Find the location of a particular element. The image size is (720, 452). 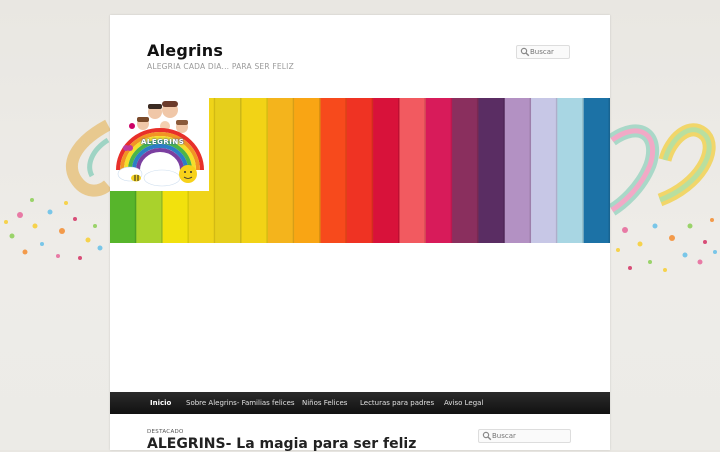

nav-item-ninos-felices: Niños Felices is located at coordinates (324, 403).